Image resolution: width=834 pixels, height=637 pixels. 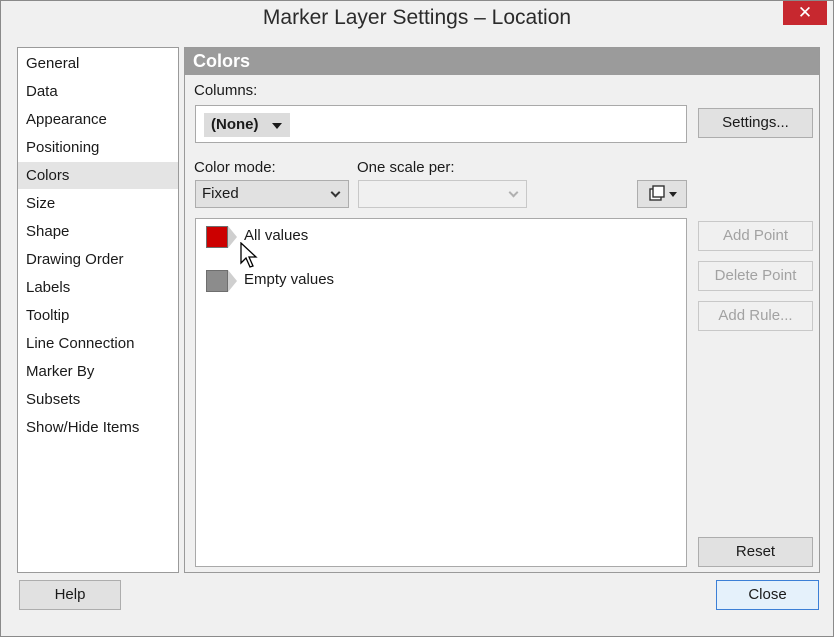 What do you see at coordinates (98, 399) in the screenshot?
I see `nav-item-subsets: Subsets` at bounding box center [98, 399].